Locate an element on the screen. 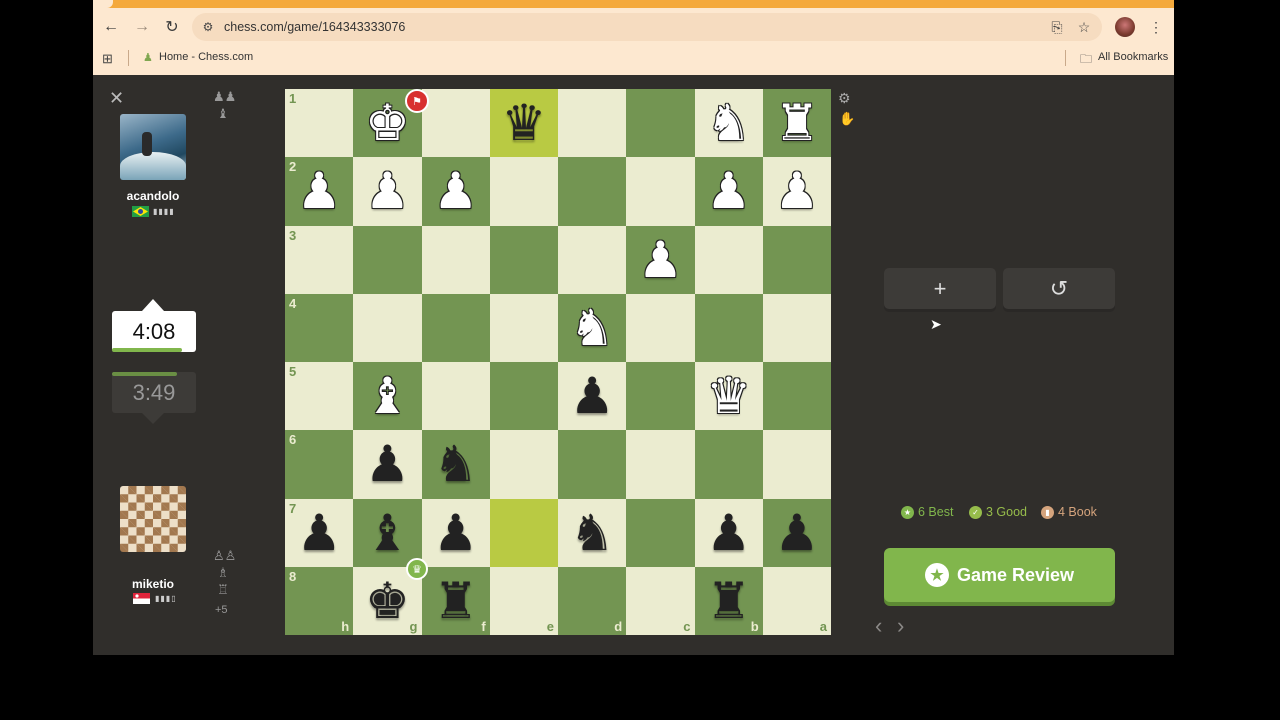 The image size is (1280, 720). black-piece-f8: ♜ is located at coordinates (456, 601).